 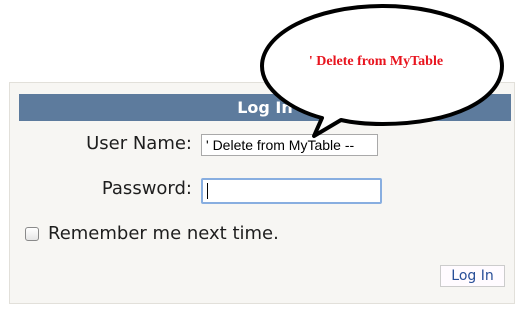 I want to click on password-field, so click(x=291, y=191).